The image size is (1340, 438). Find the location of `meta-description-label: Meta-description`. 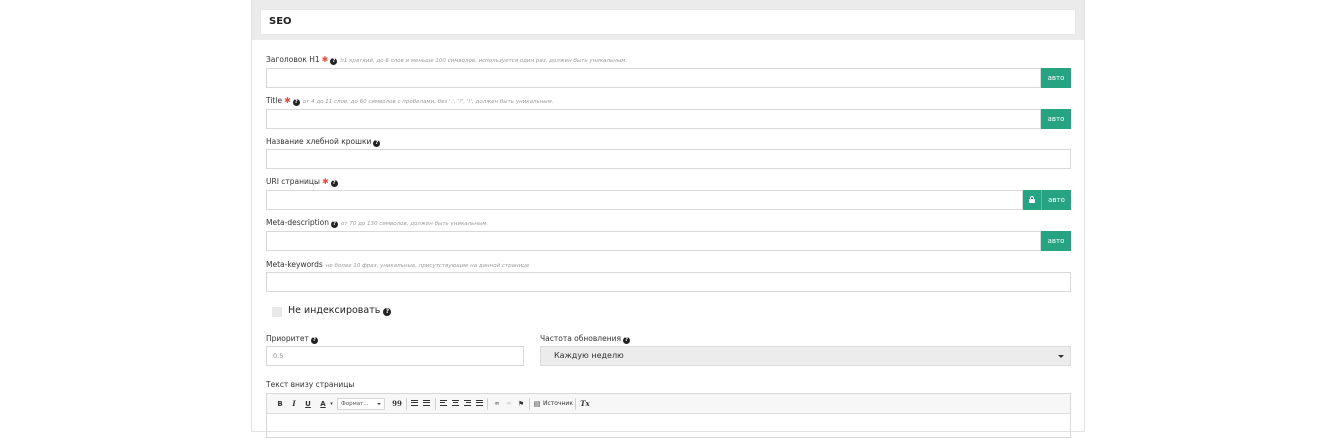

meta-description-label: Meta-description is located at coordinates (298, 222).